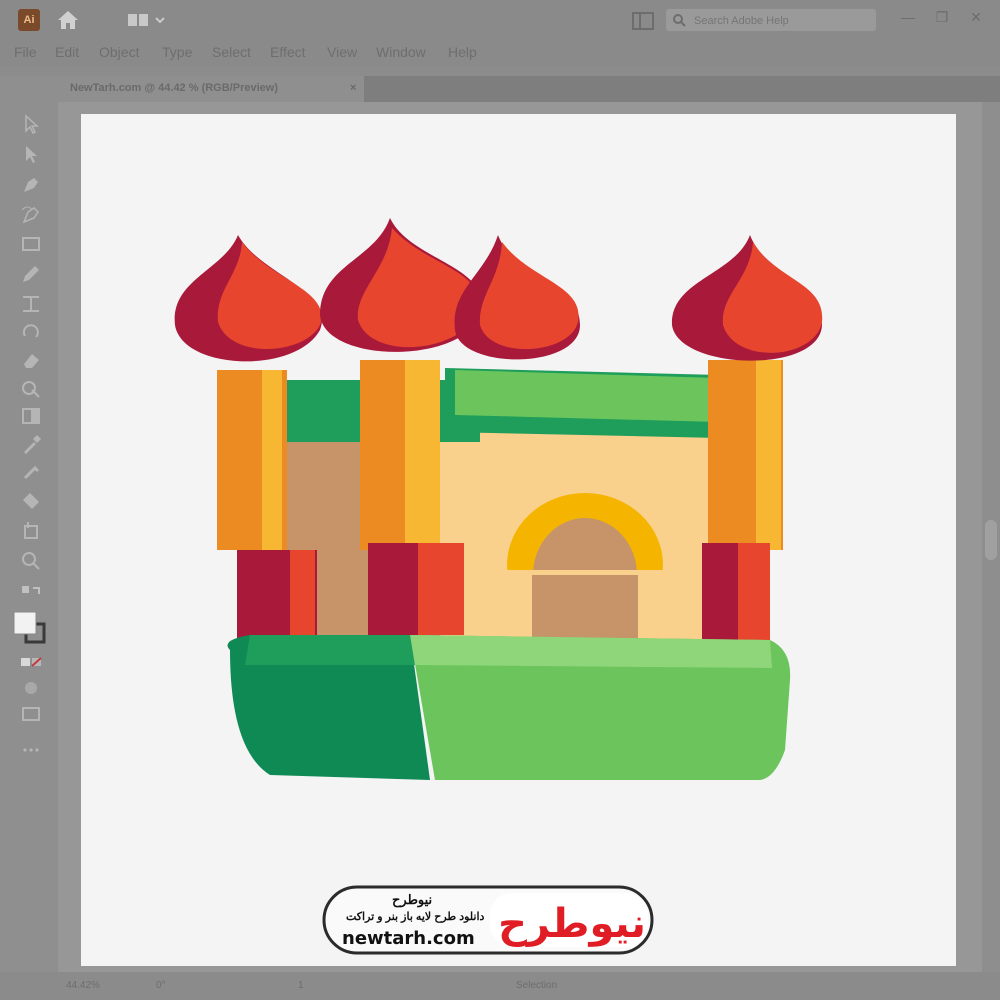 This screenshot has width=1000, height=1000. What do you see at coordinates (31, 472) in the screenshot?
I see `symbol-sprayer-icon` at bounding box center [31, 472].